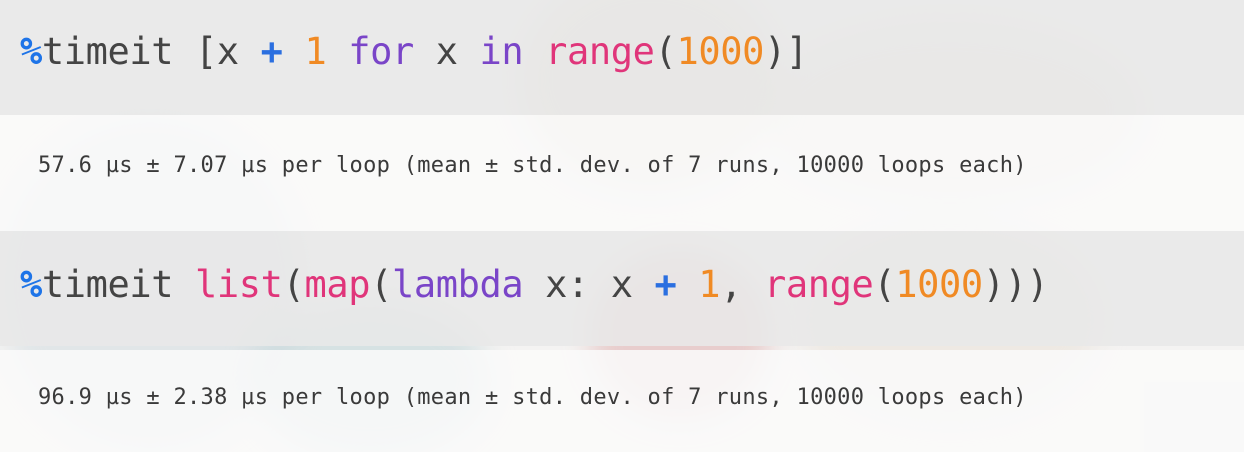  I want to click on code-token: timeit, so click(118, 284).